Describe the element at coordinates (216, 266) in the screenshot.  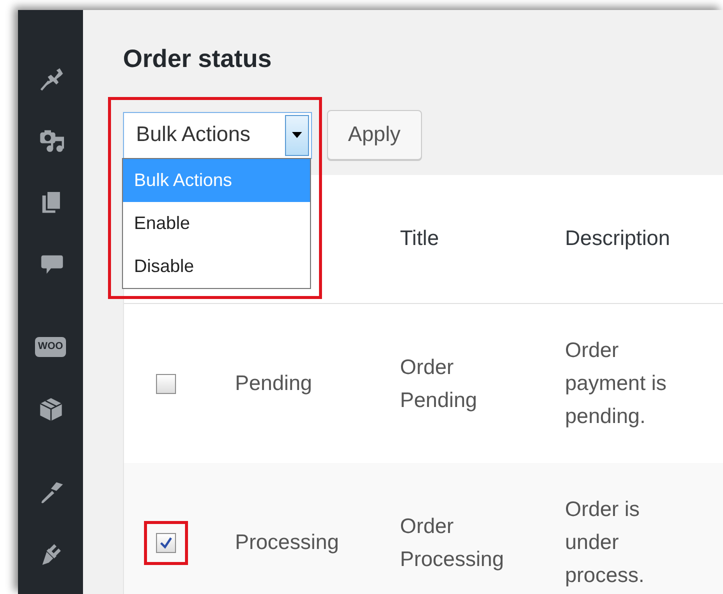
I see `dropdown-option: Disable` at that location.